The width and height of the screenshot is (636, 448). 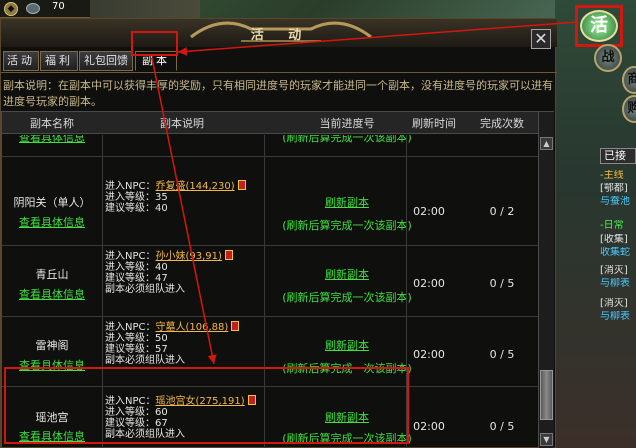 What do you see at coordinates (434, 123) in the screenshot?
I see `header-refresh-time: 刷新时间` at bounding box center [434, 123].